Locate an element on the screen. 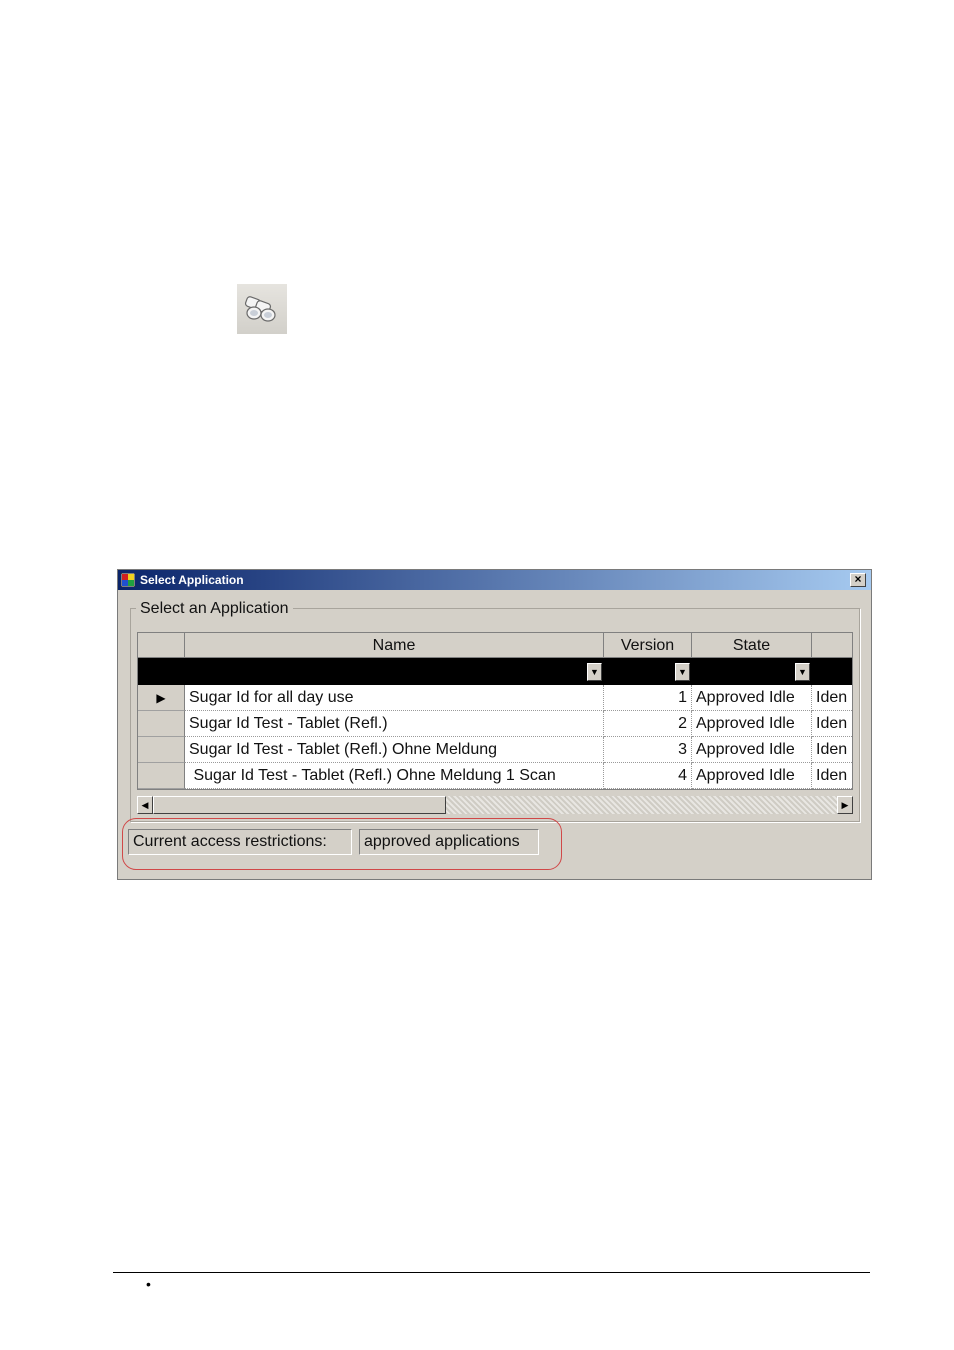 The width and height of the screenshot is (954, 1350). highlight-ellipse is located at coordinates (342, 844).